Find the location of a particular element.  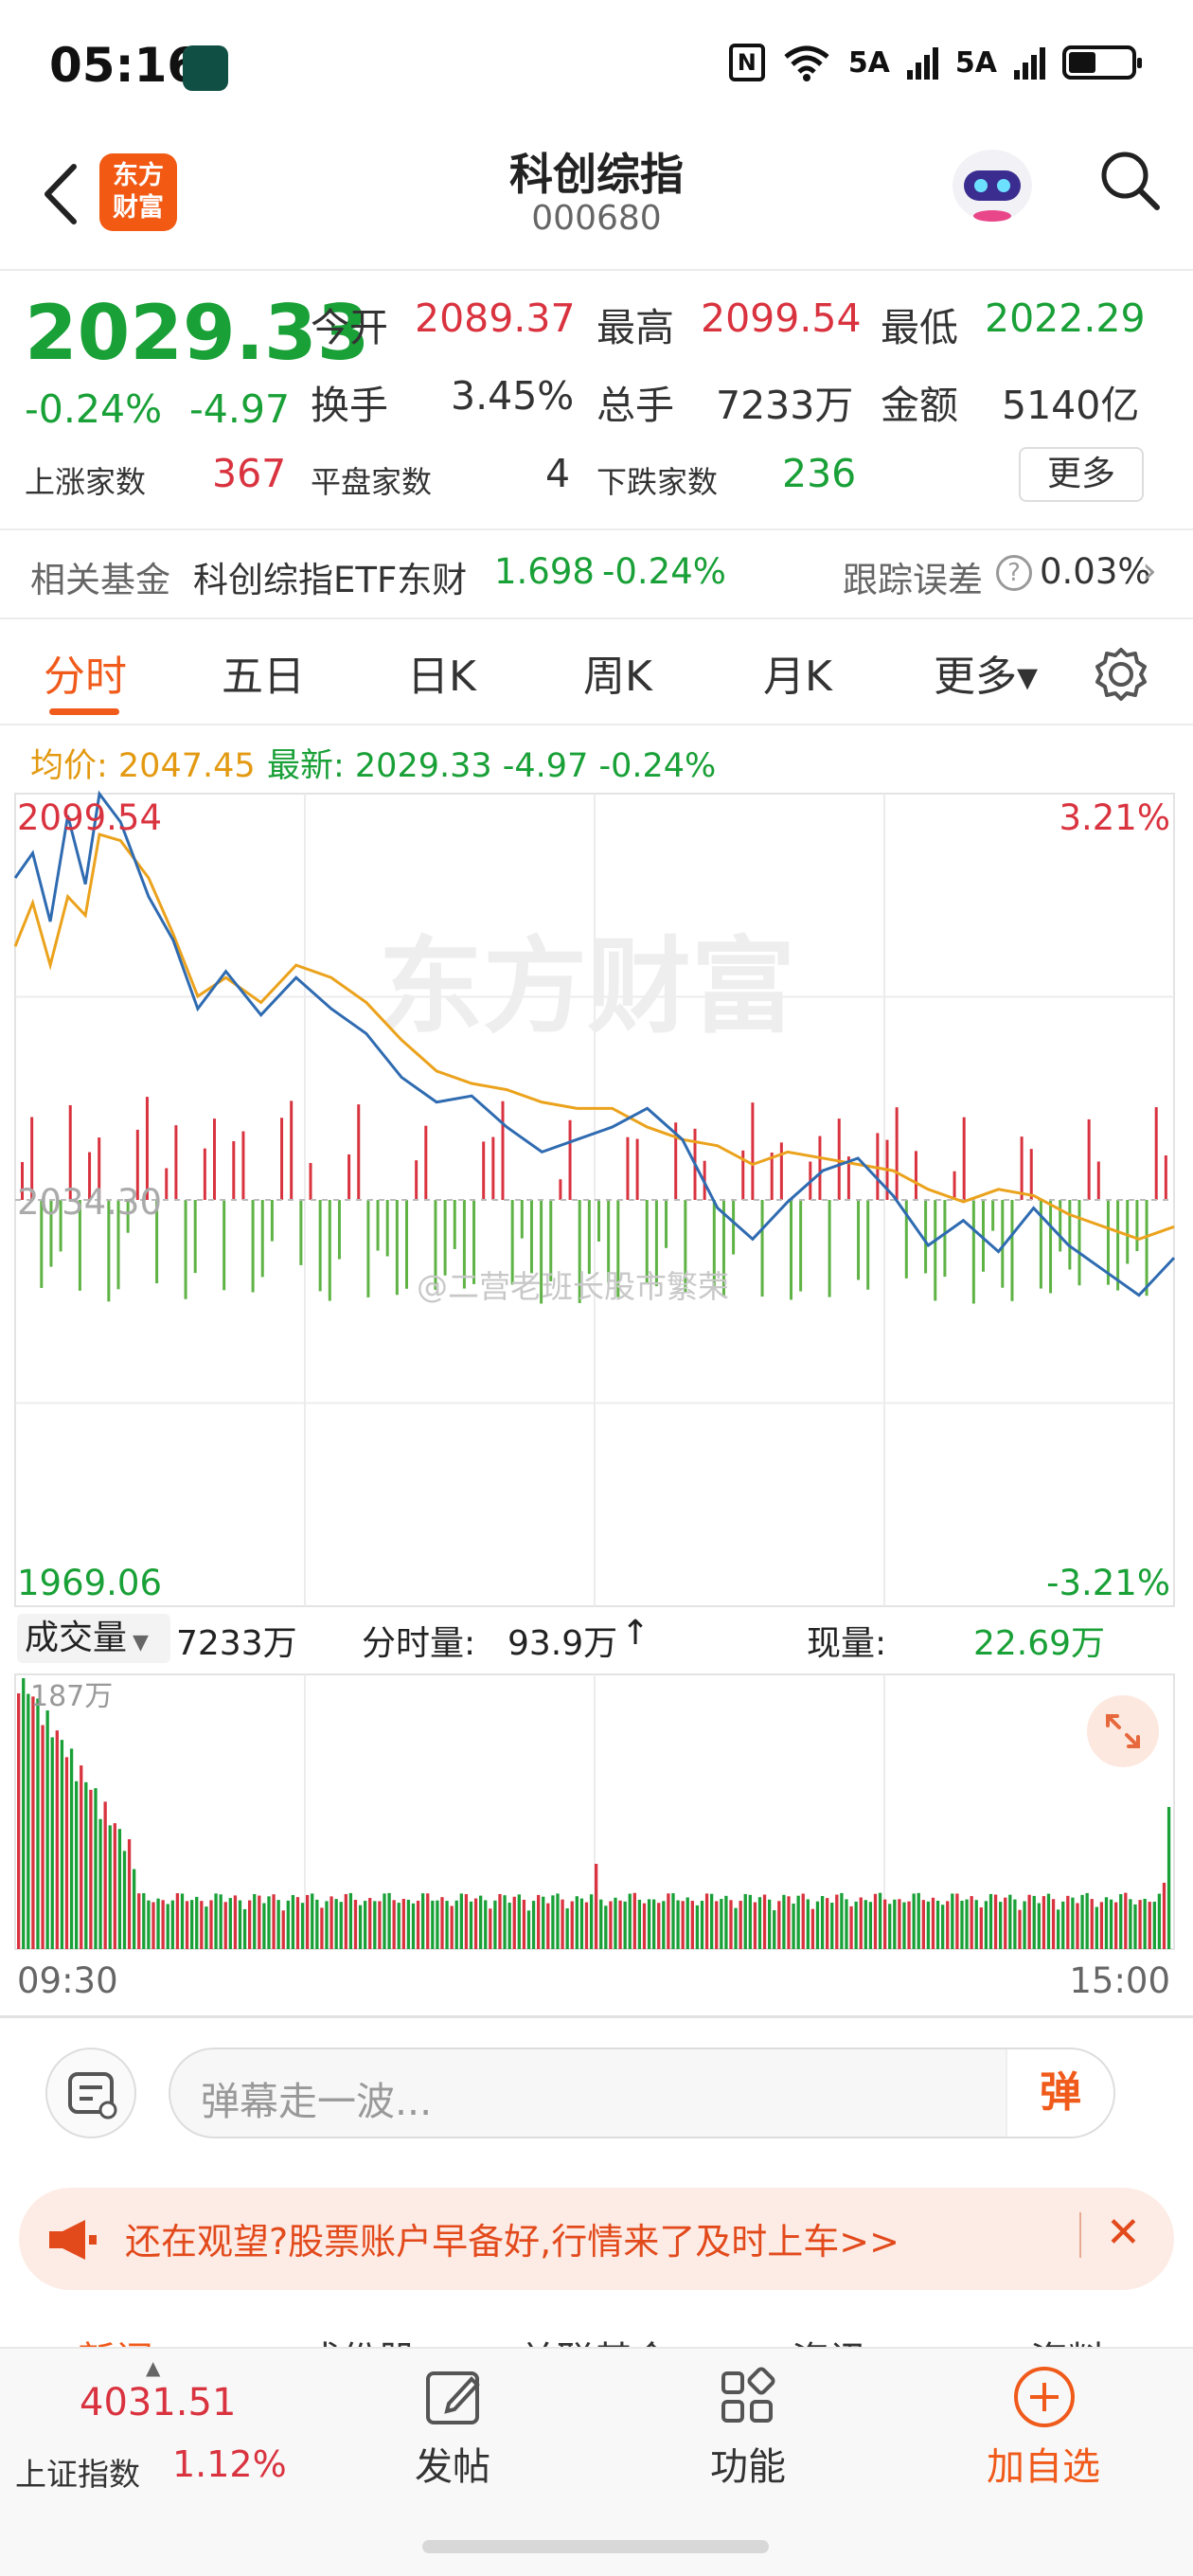

tab-daily-k: 日K is located at coordinates (441, 672).